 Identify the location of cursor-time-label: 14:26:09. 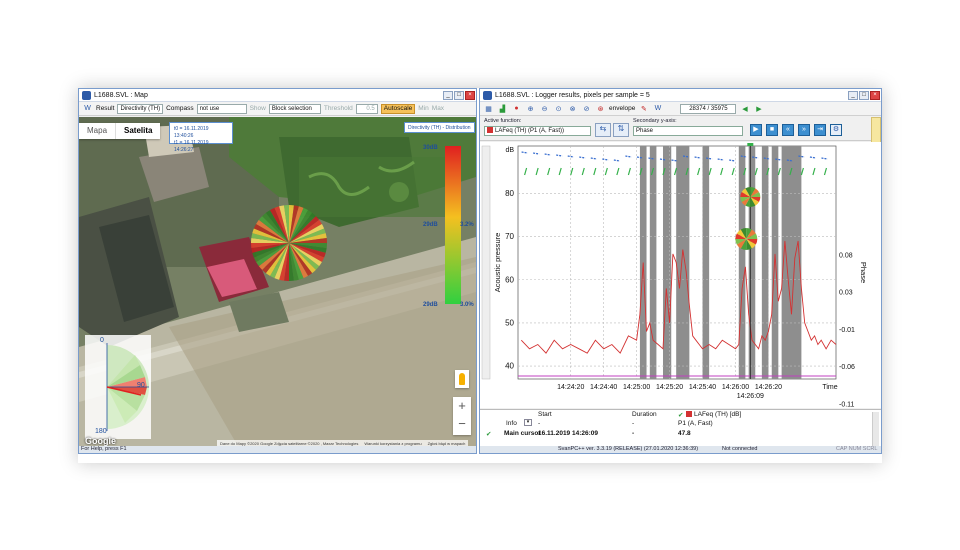
(750, 396).